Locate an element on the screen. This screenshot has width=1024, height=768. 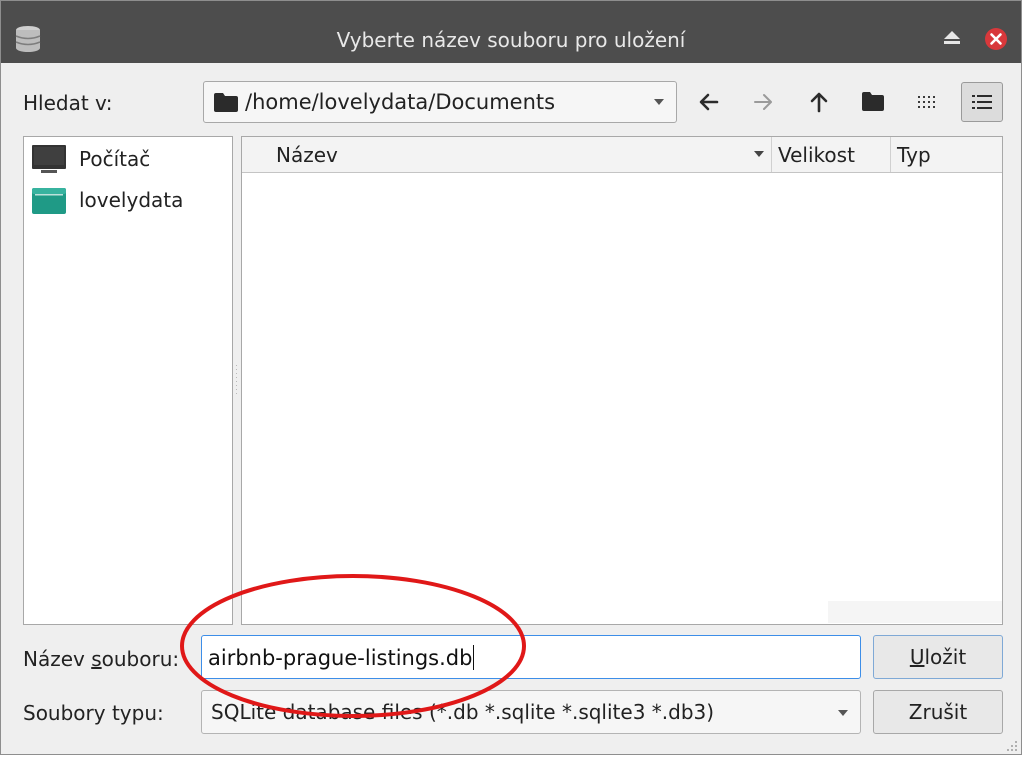
filename-label-part: ouboru: is located at coordinates (140, 659).